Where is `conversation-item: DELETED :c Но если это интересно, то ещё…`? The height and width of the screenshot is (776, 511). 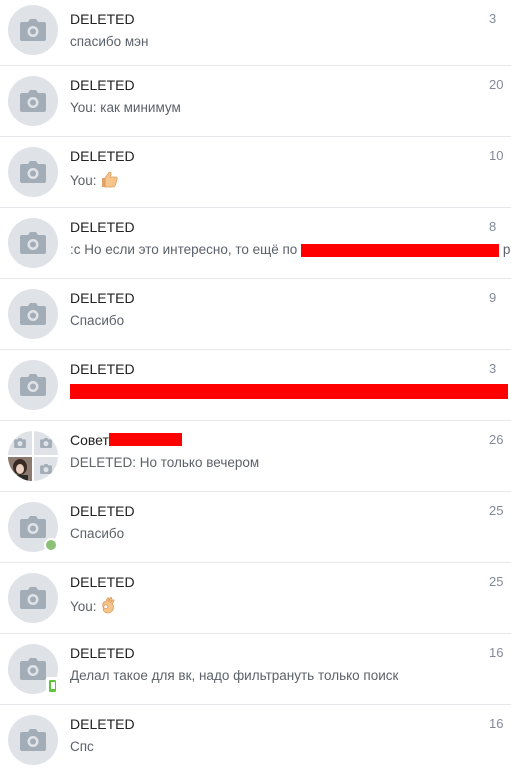 conversation-item: DELETED :c Но если это интересно, то ещё… is located at coordinates (255, 243).